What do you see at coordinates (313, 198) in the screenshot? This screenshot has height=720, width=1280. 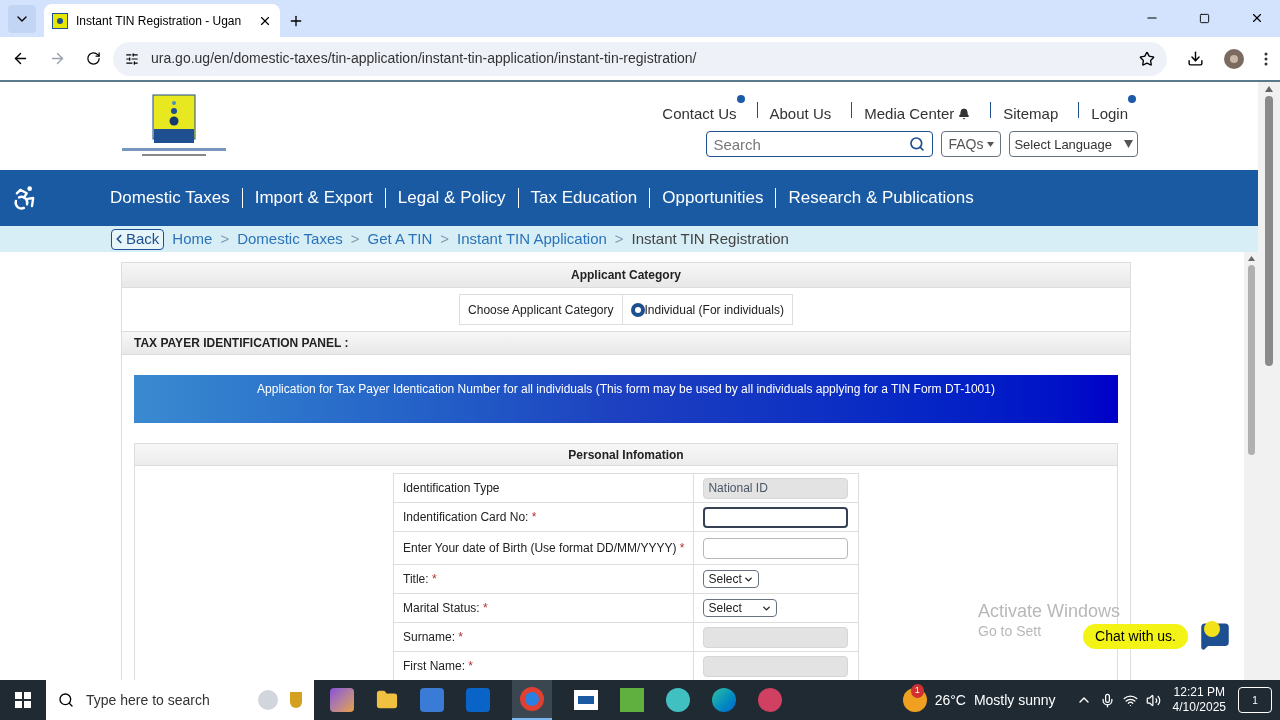 I see `nav-link: Import & Export` at bounding box center [313, 198].